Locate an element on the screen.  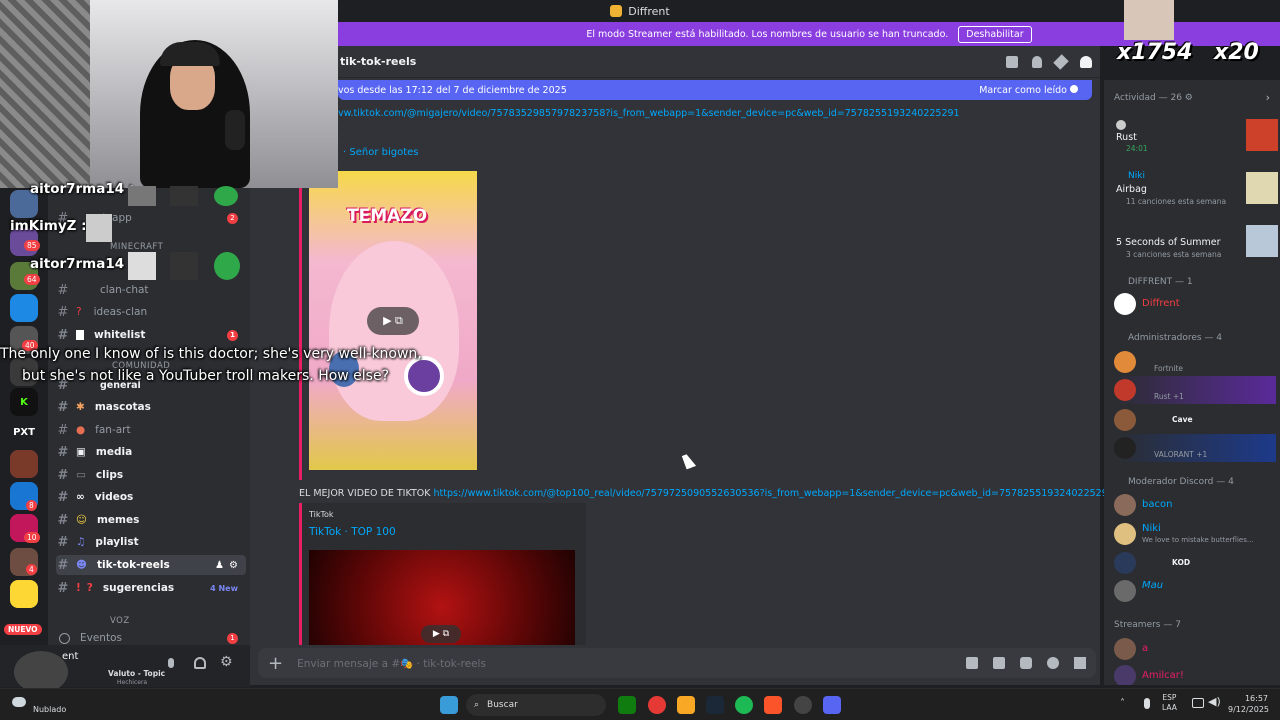
sticker-icon is located at coordinates (1026, 663).